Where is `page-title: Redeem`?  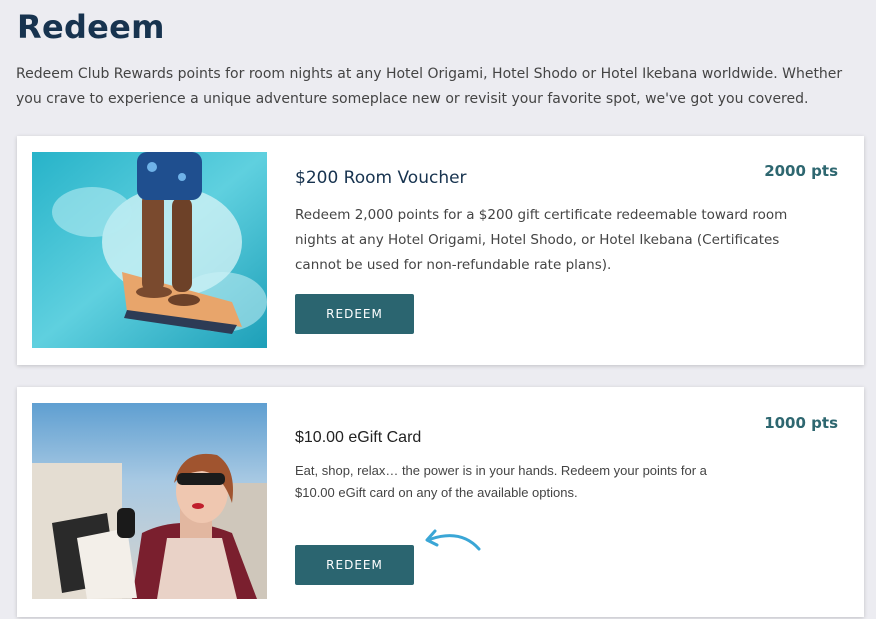
page-title: Redeem is located at coordinates (91, 27).